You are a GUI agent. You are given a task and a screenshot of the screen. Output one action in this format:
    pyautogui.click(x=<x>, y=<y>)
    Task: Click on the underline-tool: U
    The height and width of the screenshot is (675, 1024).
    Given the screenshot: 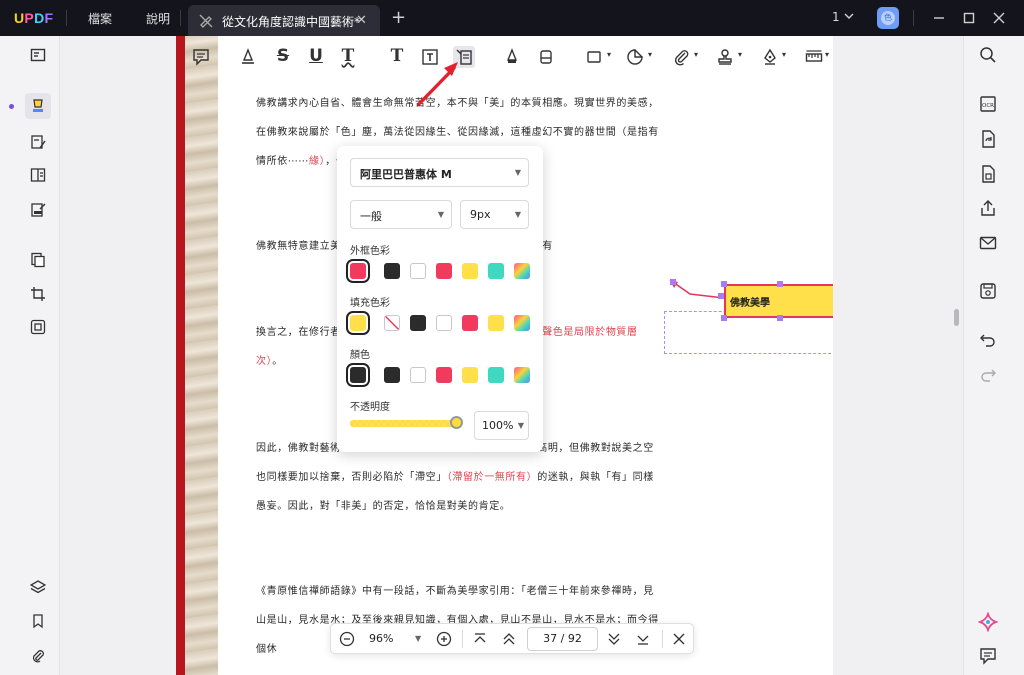 What is the action you would take?
    pyautogui.click(x=316, y=57)
    